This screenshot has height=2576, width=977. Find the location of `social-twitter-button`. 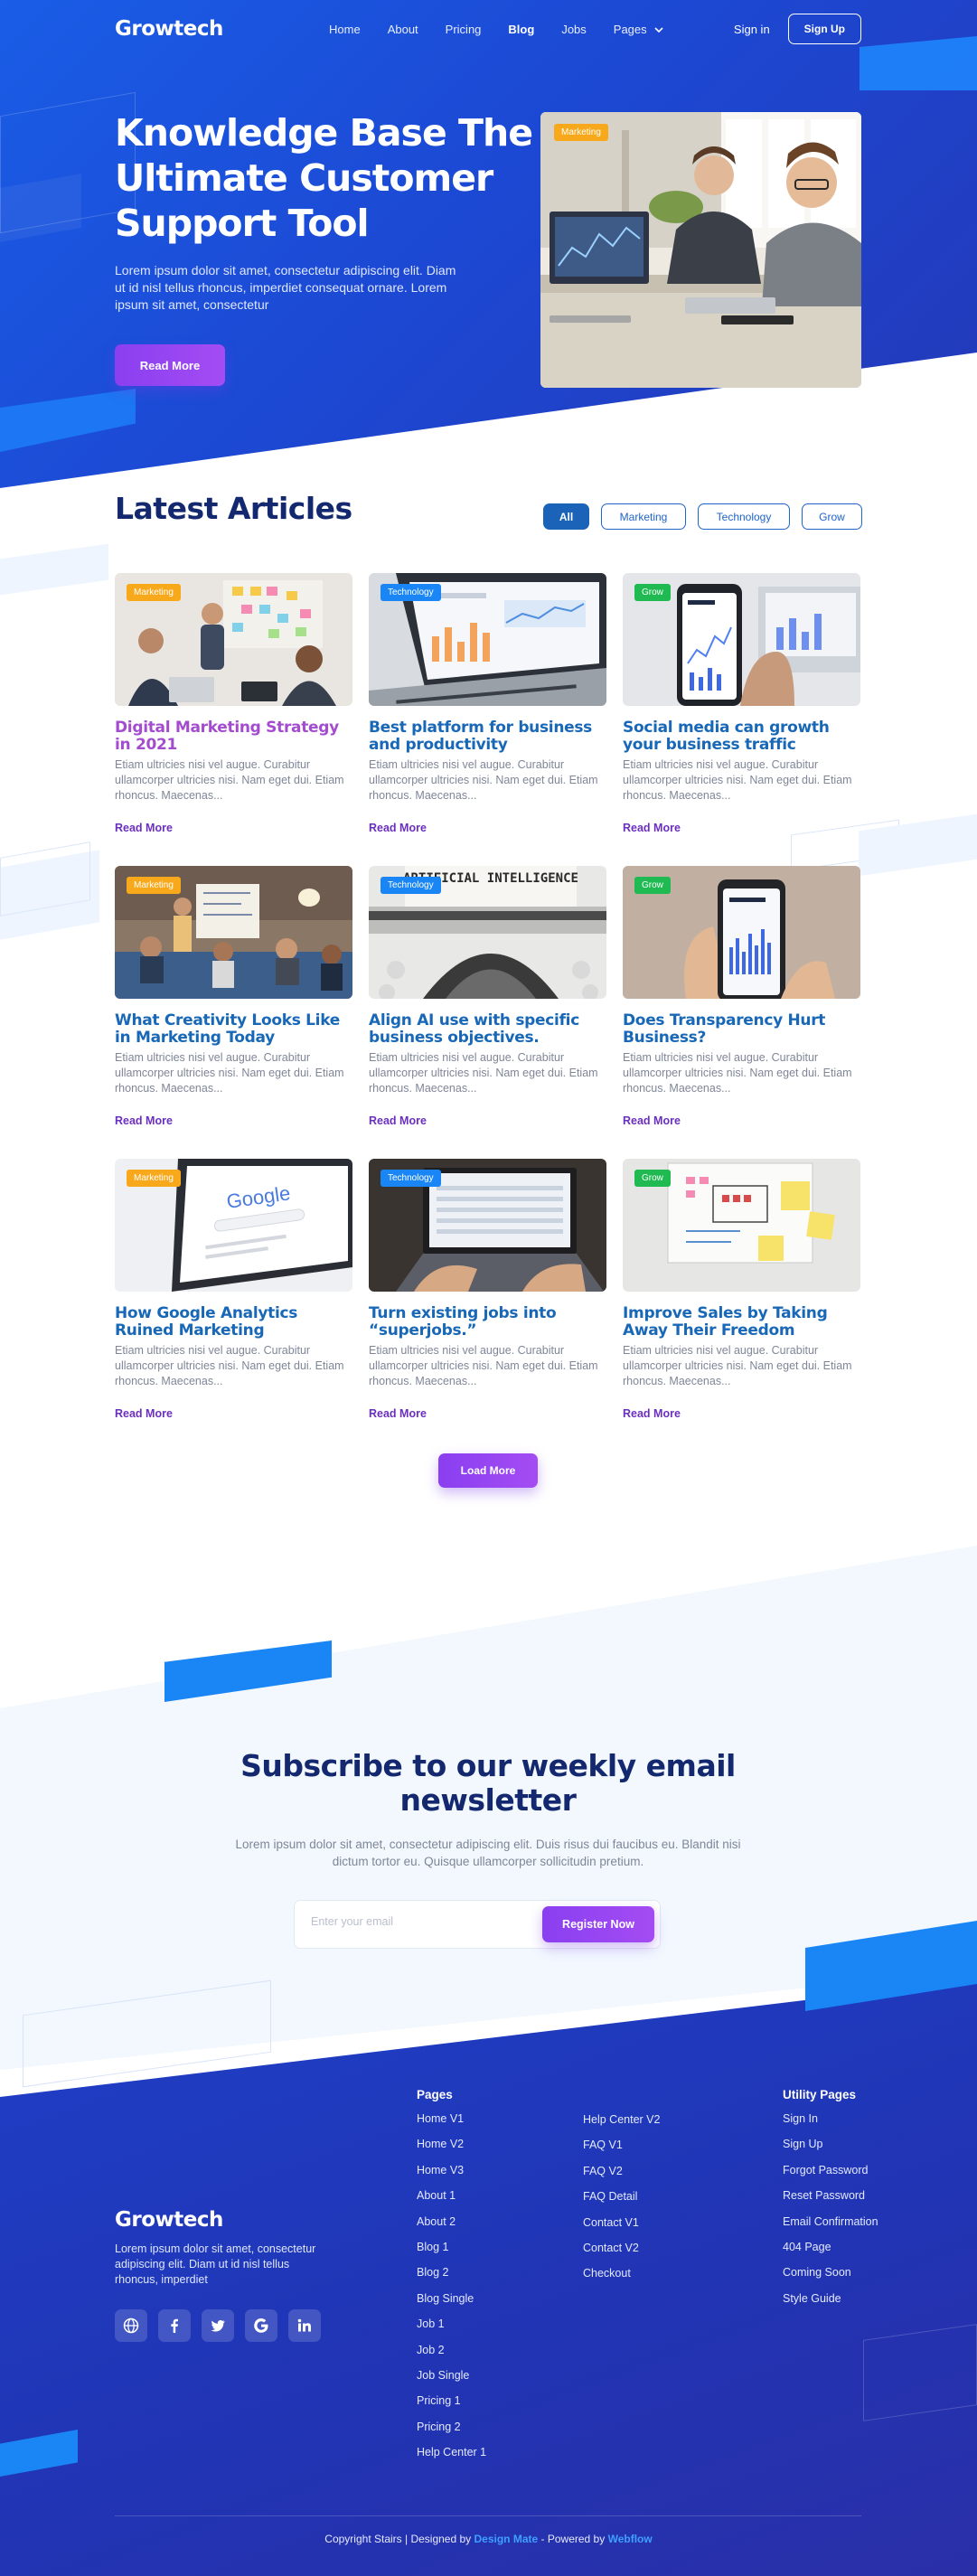

social-twitter-button is located at coordinates (218, 2325).